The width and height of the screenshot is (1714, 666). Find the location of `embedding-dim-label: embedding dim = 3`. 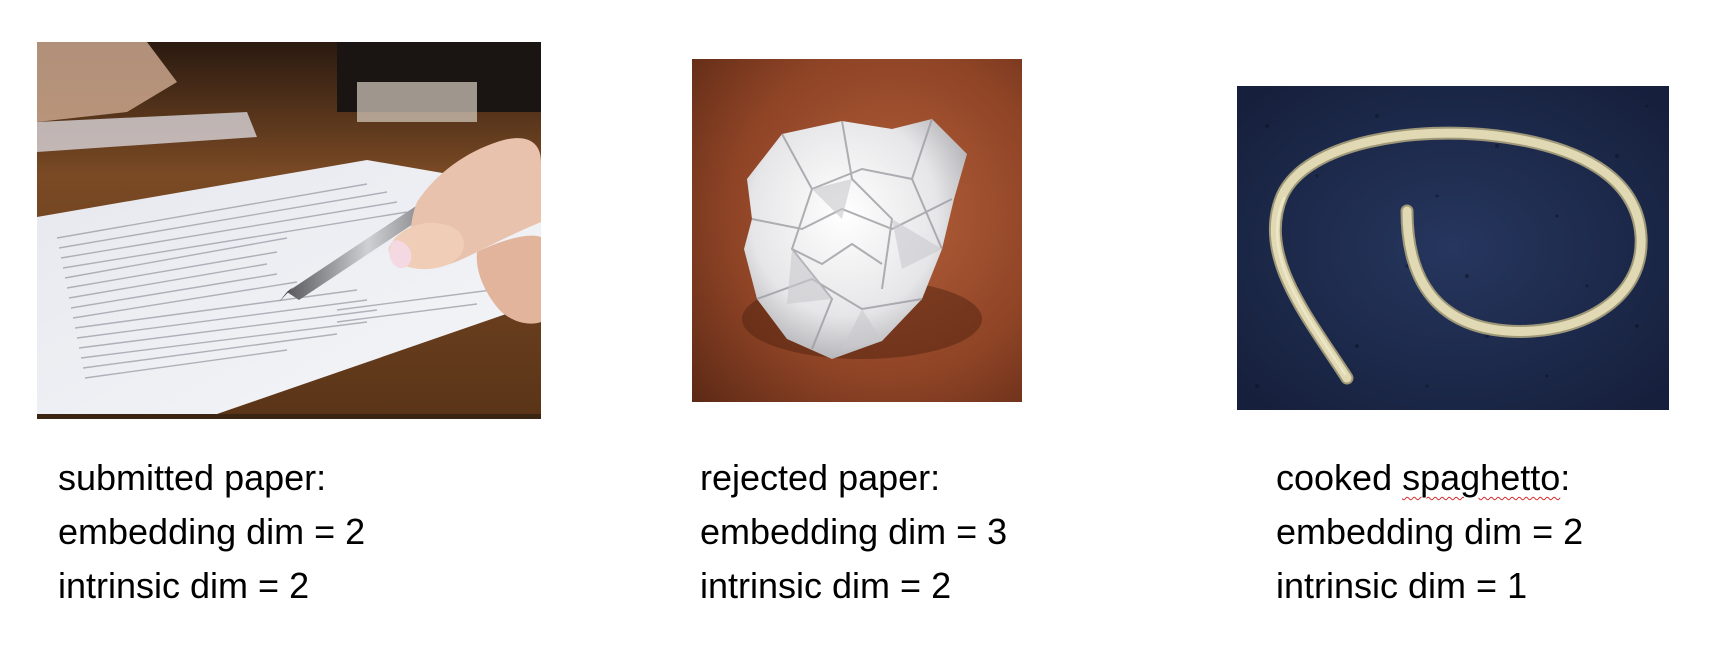

embedding-dim-label: embedding dim = 3 is located at coordinates (854, 531).